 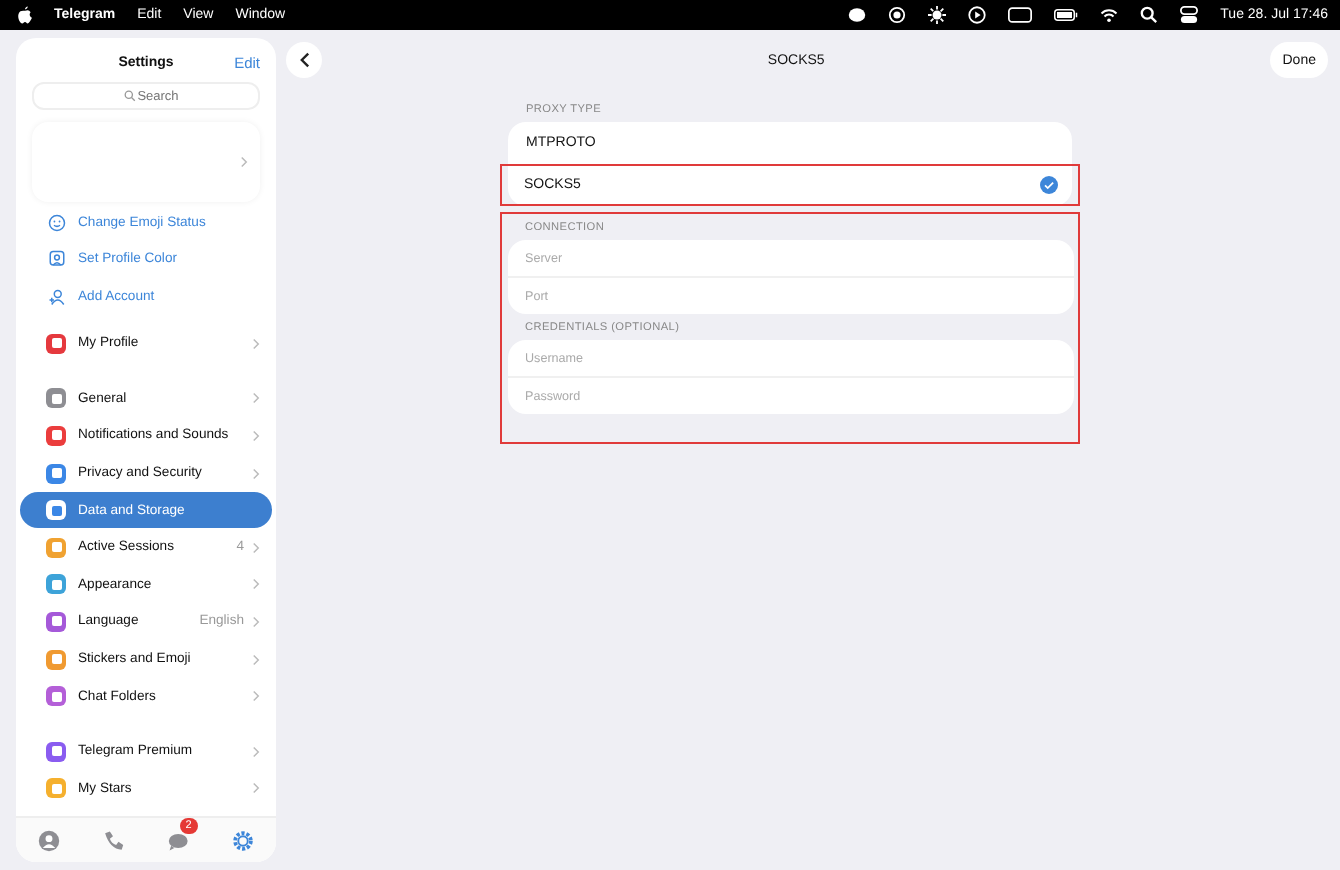 I want to click on checkmark-icon, so click(x=1049, y=185).